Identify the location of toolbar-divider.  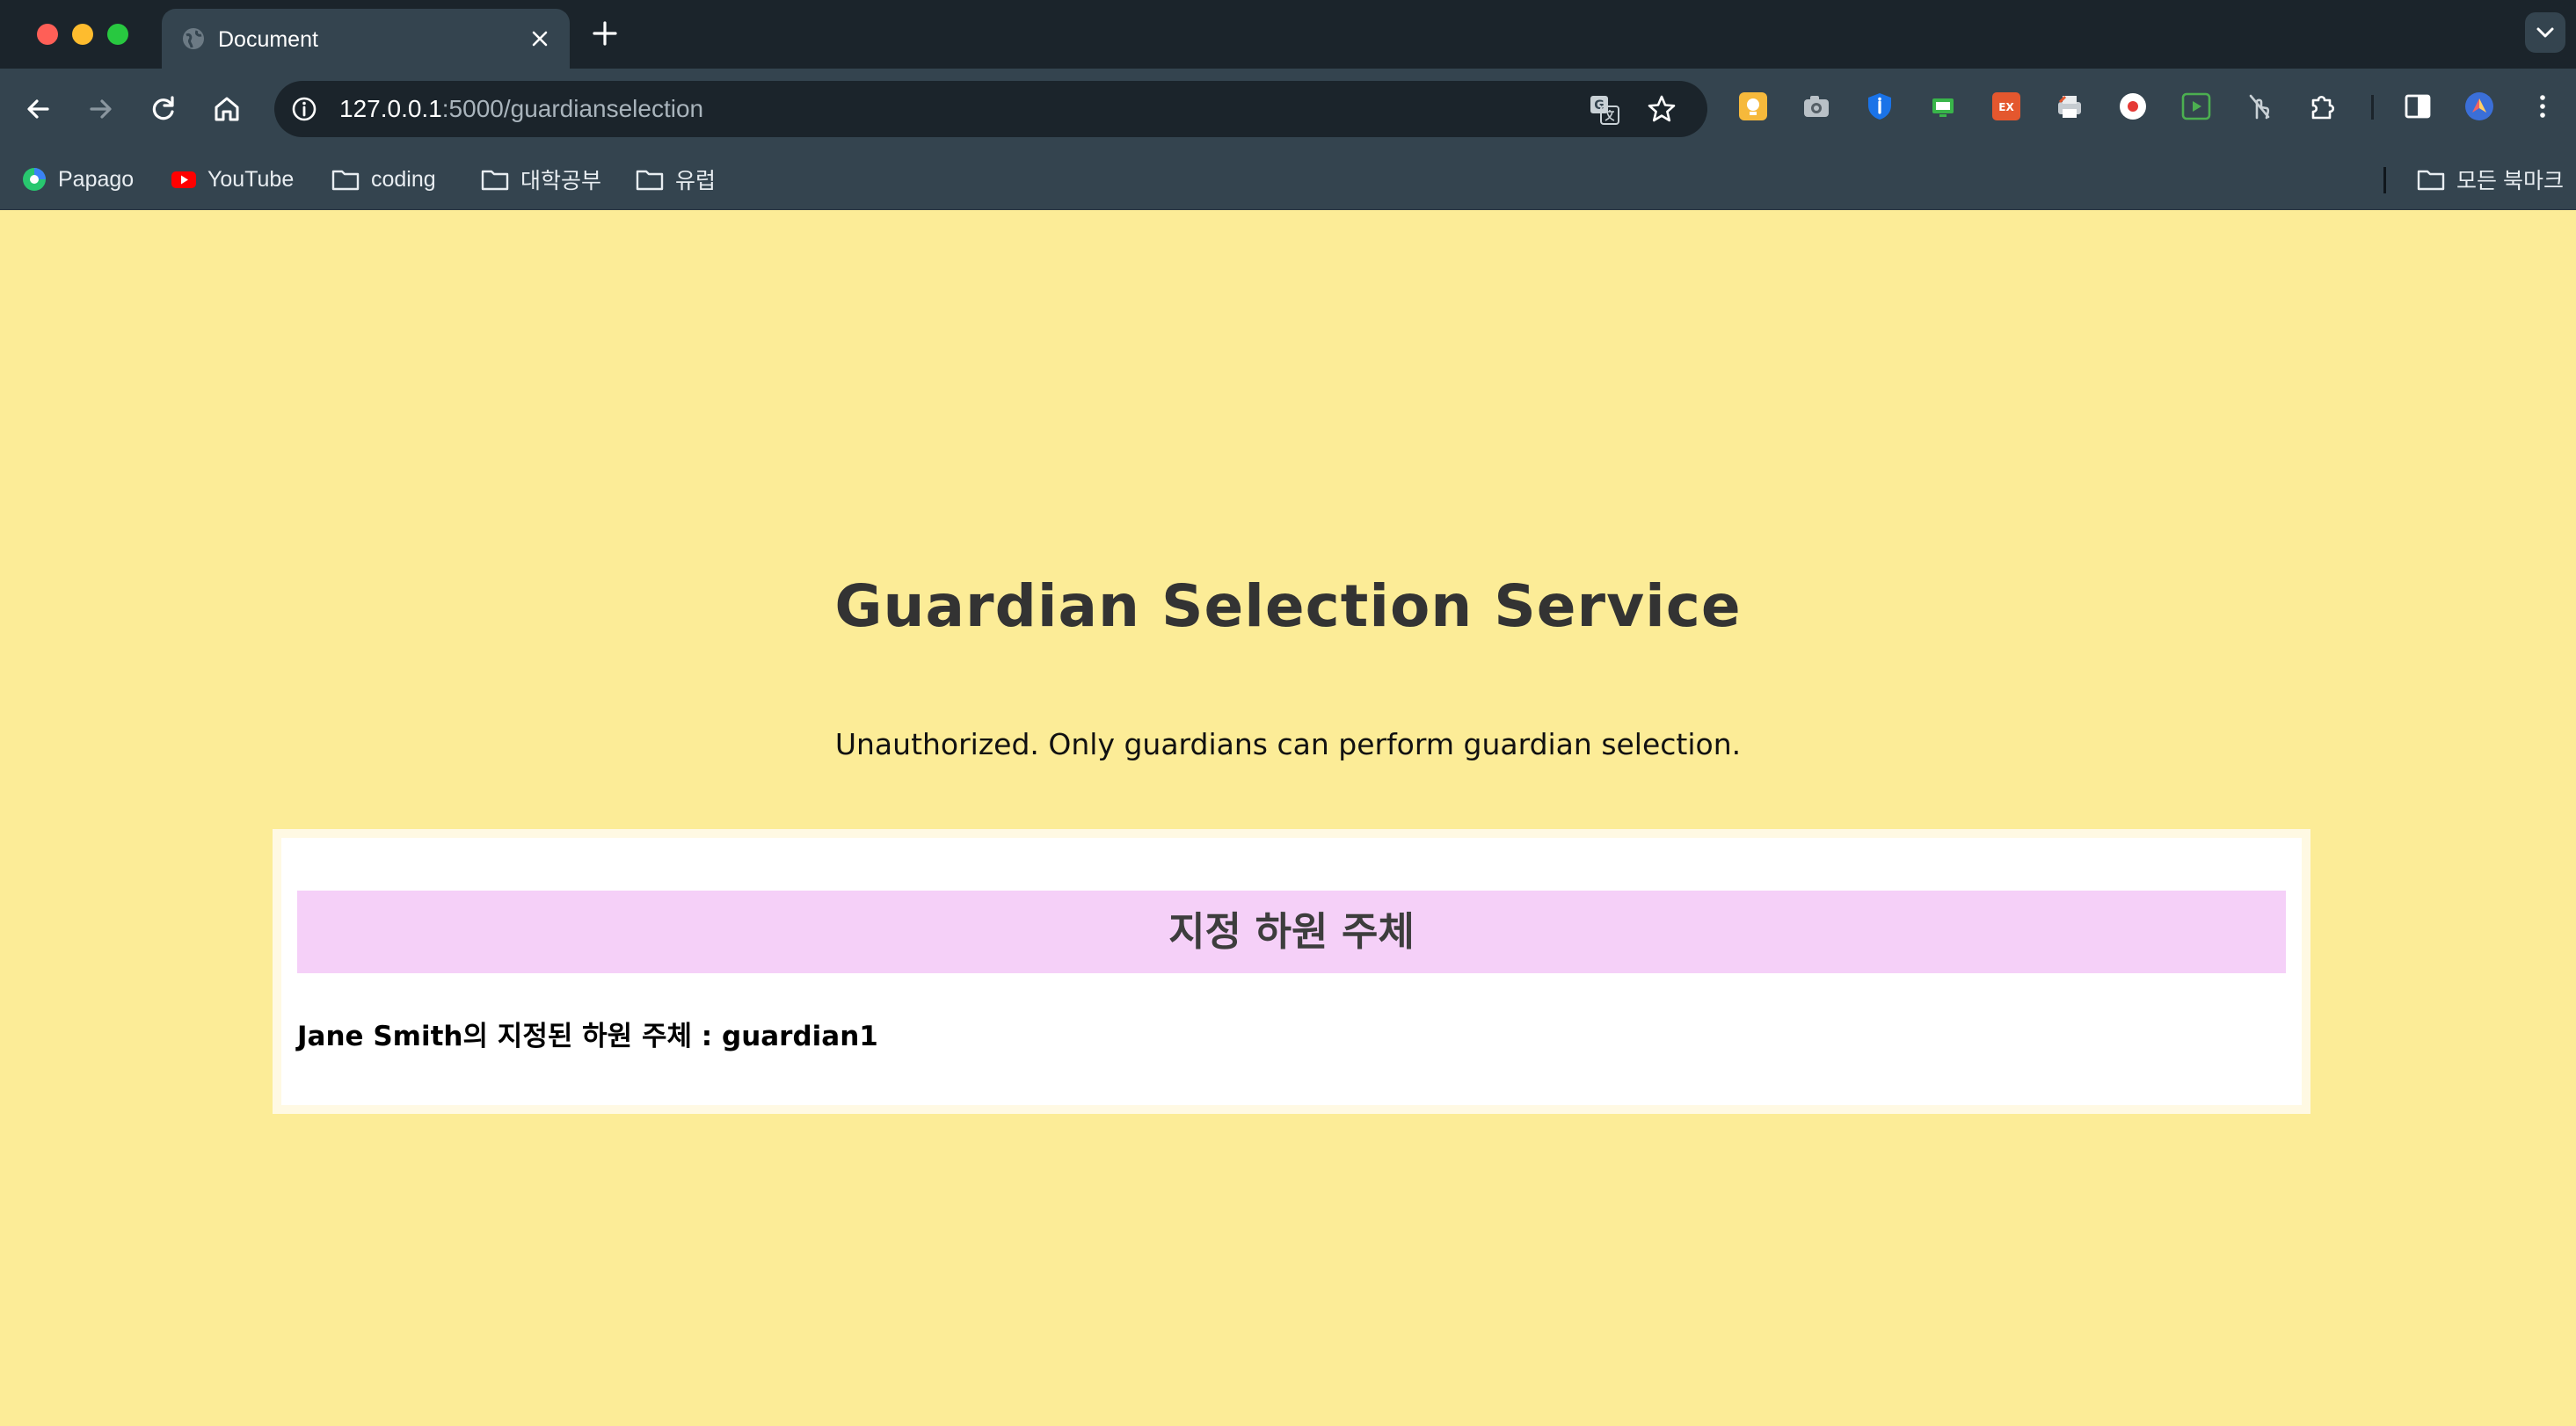
(2372, 108).